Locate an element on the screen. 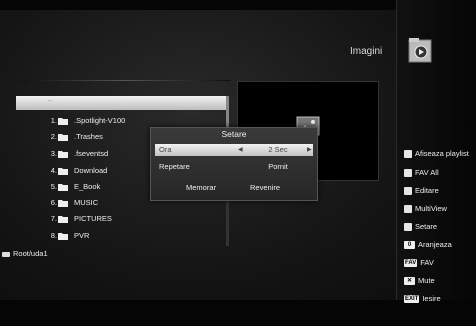  list-item-up: .. is located at coordinates (121, 103).